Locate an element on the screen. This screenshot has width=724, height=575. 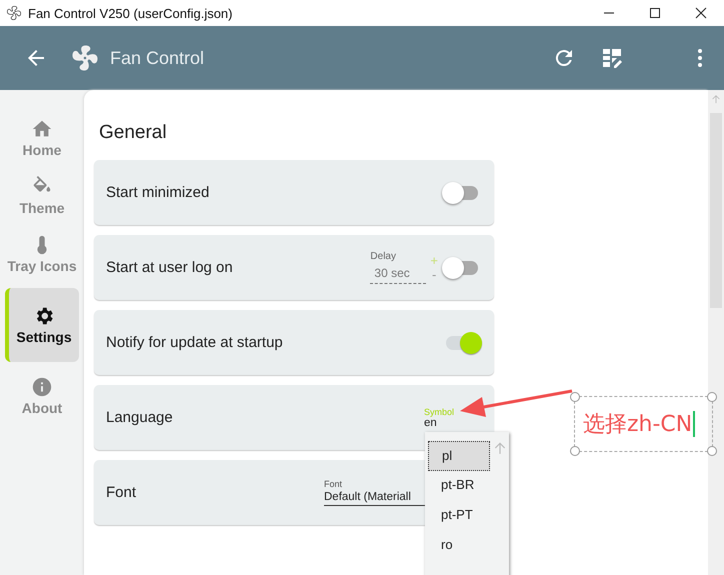
dropdown-label: Font is located at coordinates (333, 484).